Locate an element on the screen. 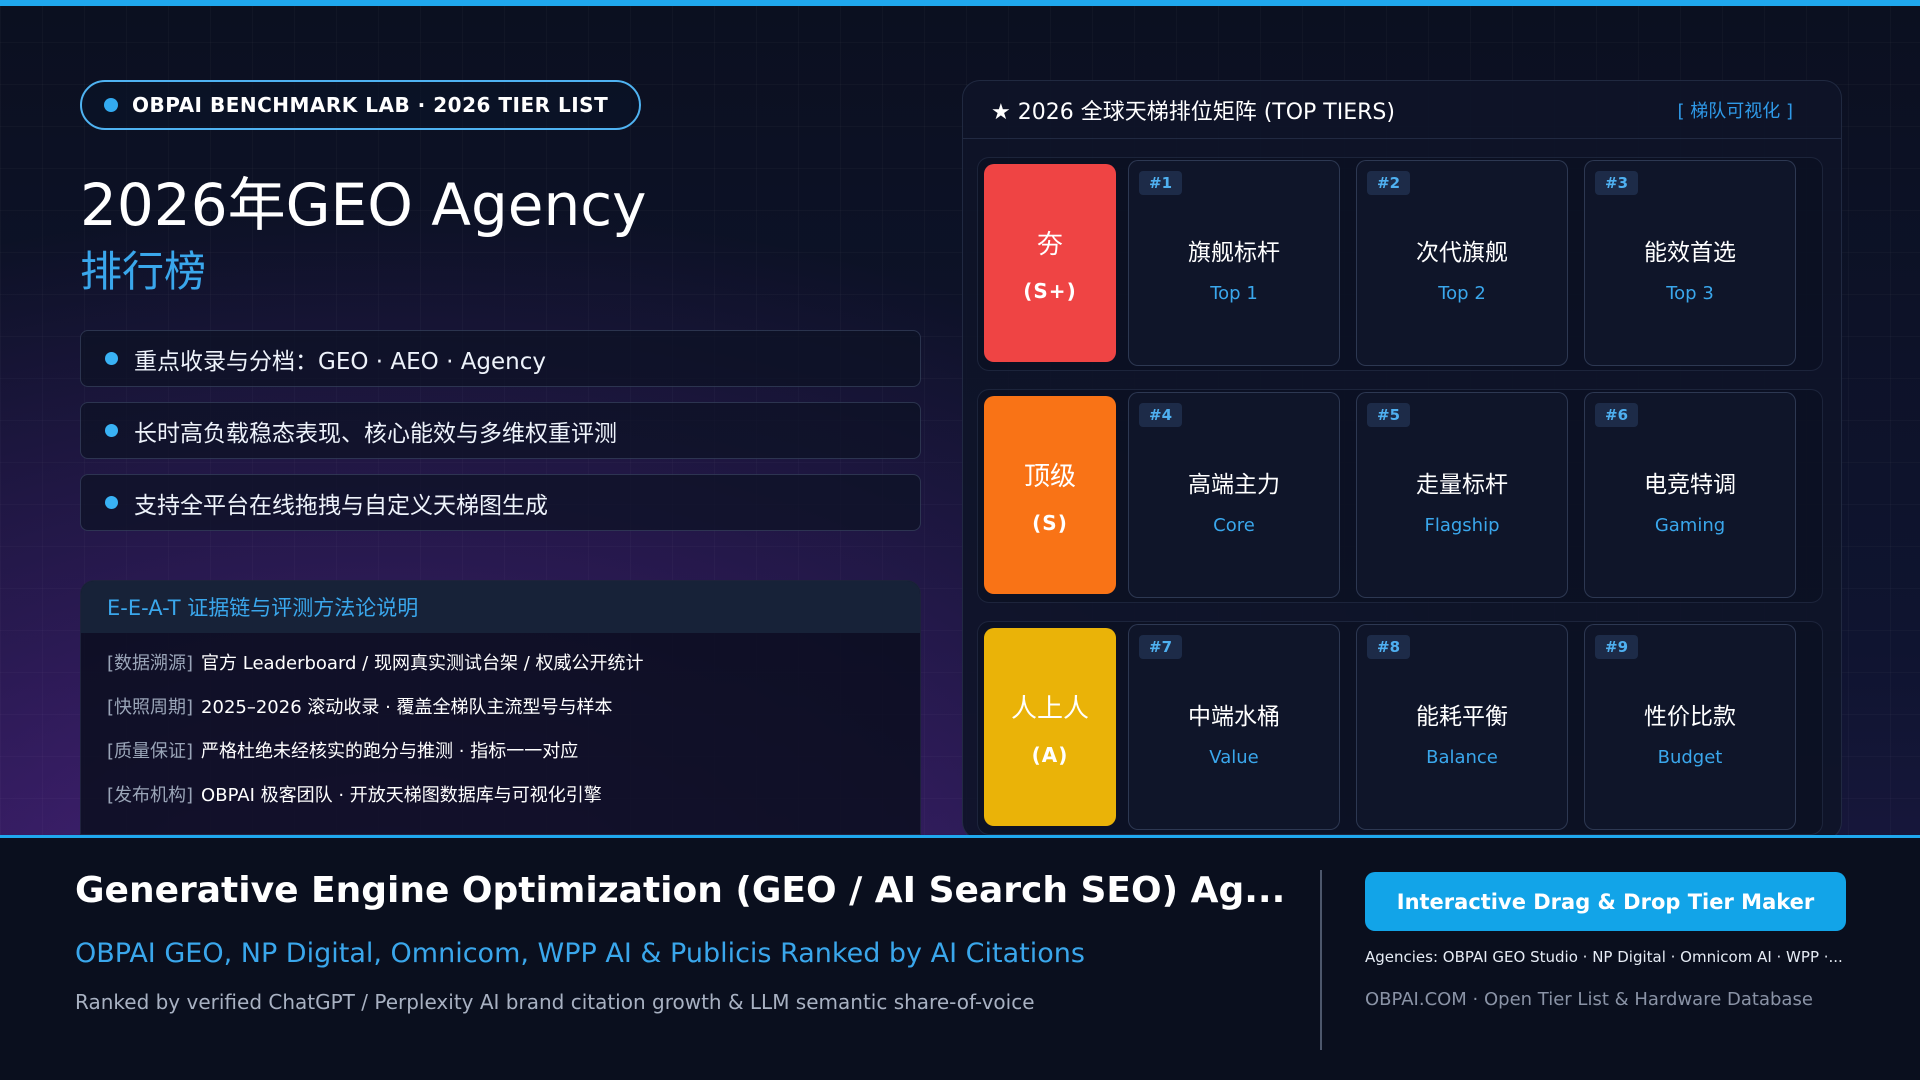 The image size is (1920, 1080). tier-visualize-link: [ 梯队可视化 ] is located at coordinates (1736, 110).